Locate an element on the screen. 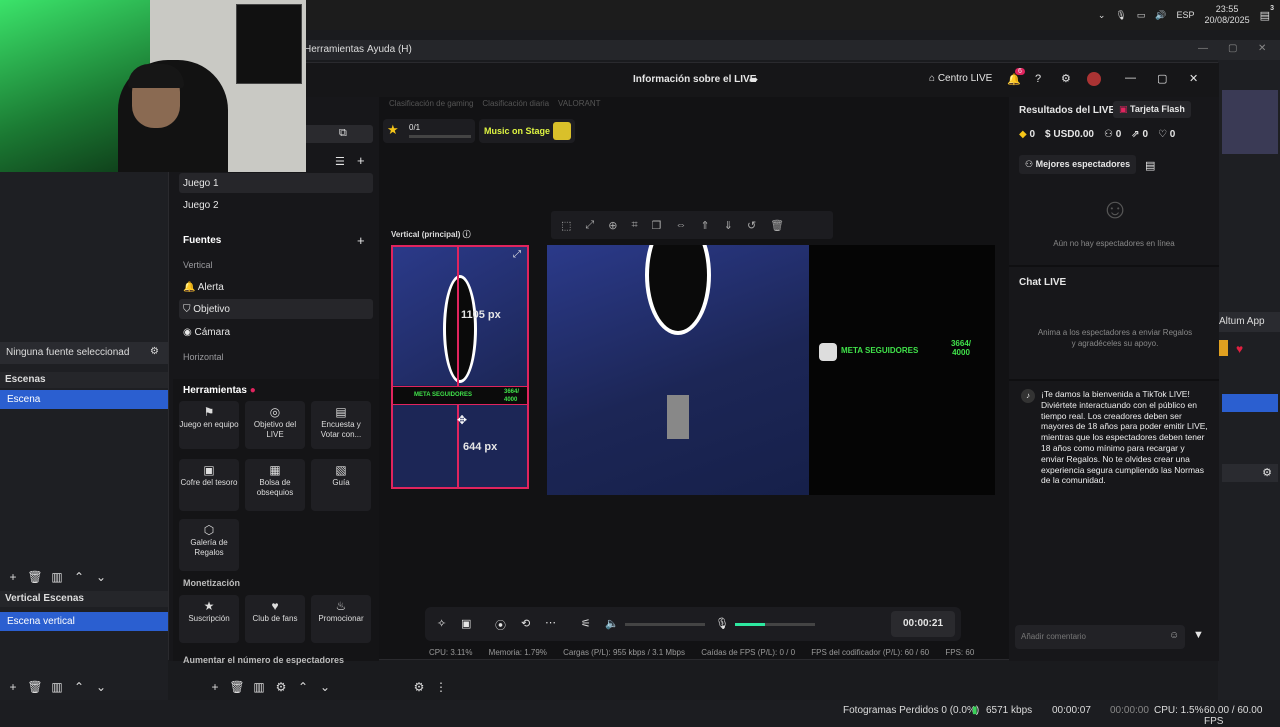 The image size is (1280, 727). scene-juego-1: Juego 1 is located at coordinates (276, 183).